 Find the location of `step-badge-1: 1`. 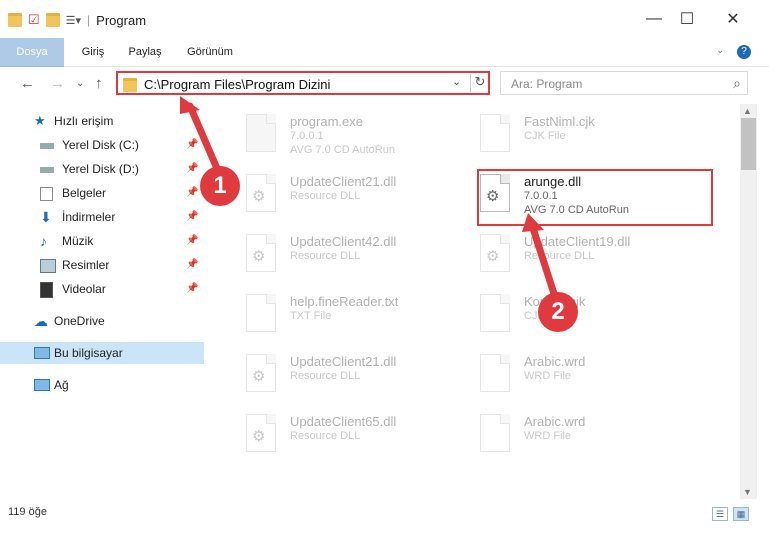

step-badge-1: 1 is located at coordinates (220, 186).